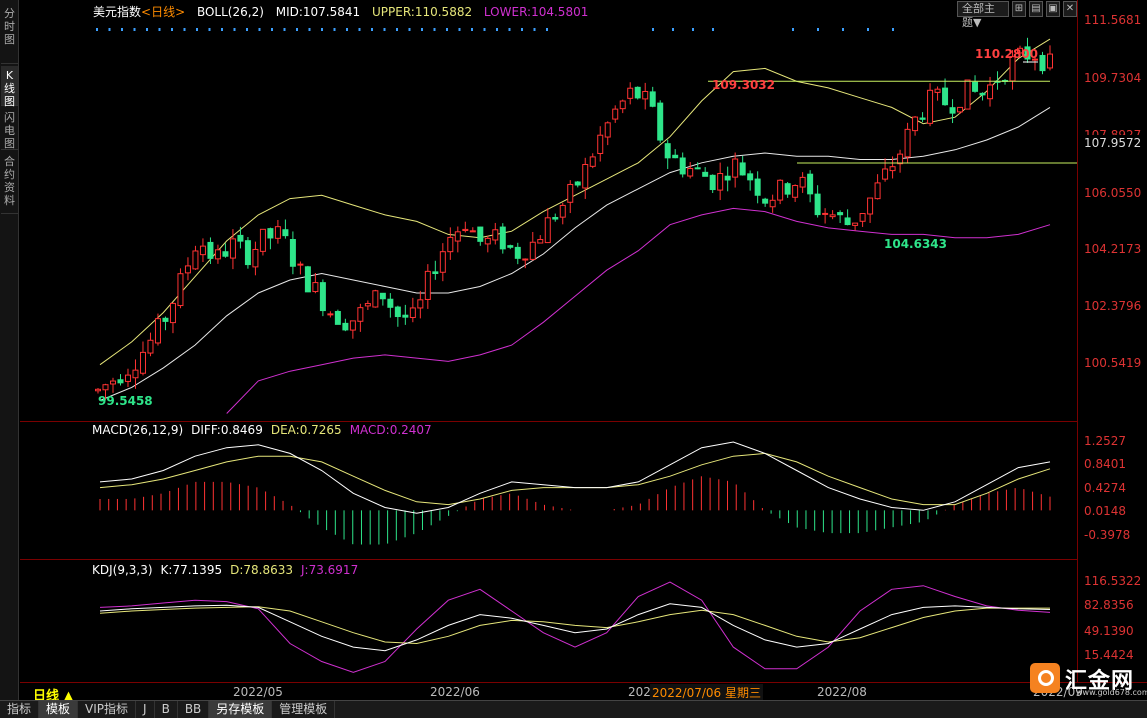 Image resolution: width=1147 pixels, height=718 pixels. I want to click on kdj-tick-label: 15.4424, so click(1109, 655).